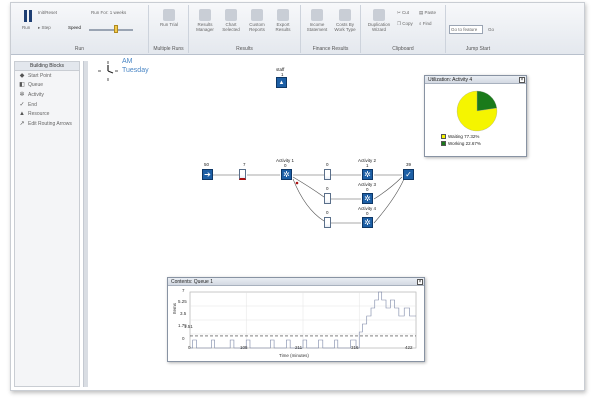 This screenshot has width=600, height=401. Describe the element at coordinates (367, 198) in the screenshot. I see `activity3-node: ✲` at that location.